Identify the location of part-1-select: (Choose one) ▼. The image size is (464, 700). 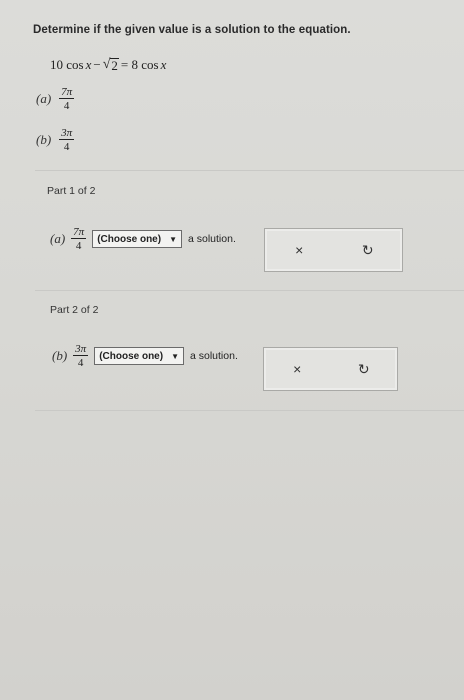
(137, 239).